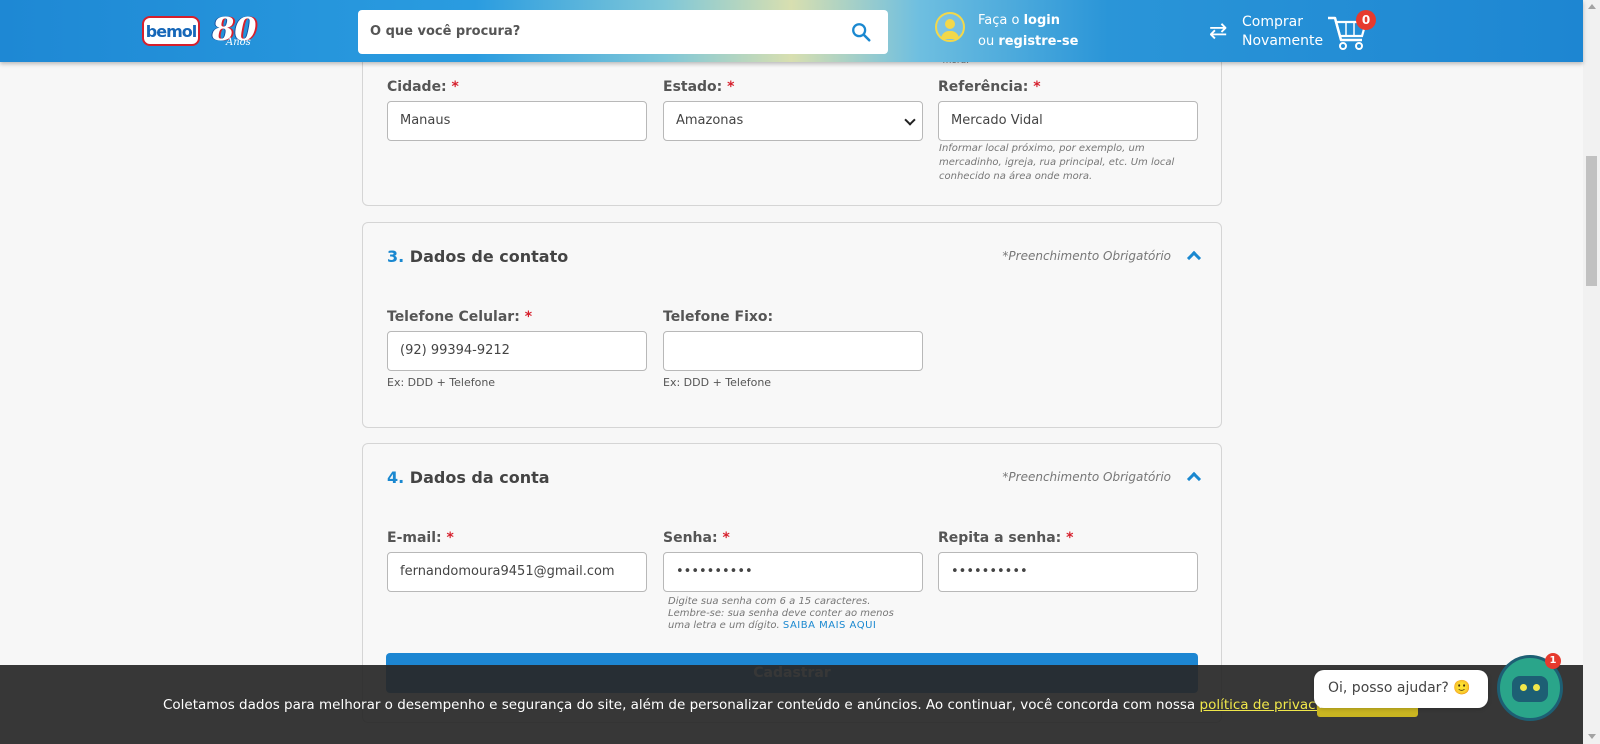 This screenshot has height=744, width=1600. Describe the element at coordinates (793, 572) in the screenshot. I see `password-input: ••••••••••` at that location.